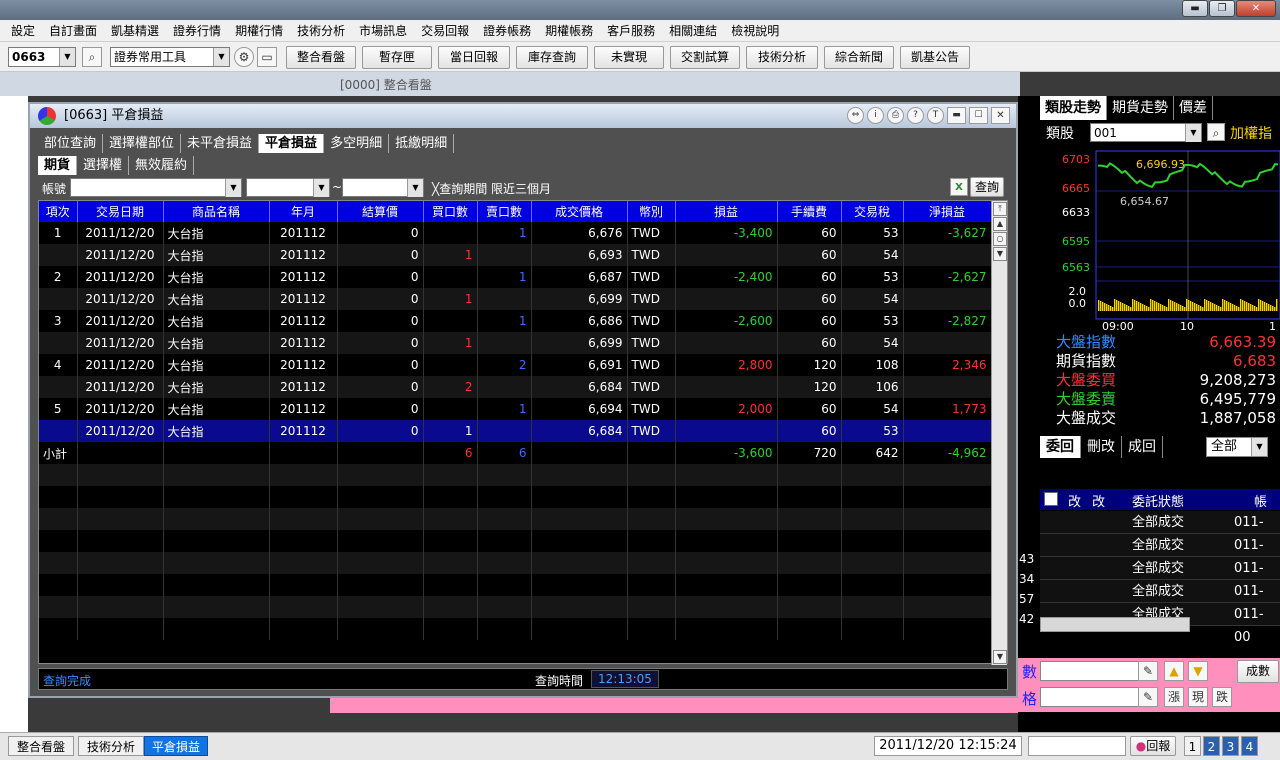 This screenshot has width=1280, height=760. What do you see at coordinates (176, 746) in the screenshot?
I see `taskbar-tab: 平倉損益` at bounding box center [176, 746].